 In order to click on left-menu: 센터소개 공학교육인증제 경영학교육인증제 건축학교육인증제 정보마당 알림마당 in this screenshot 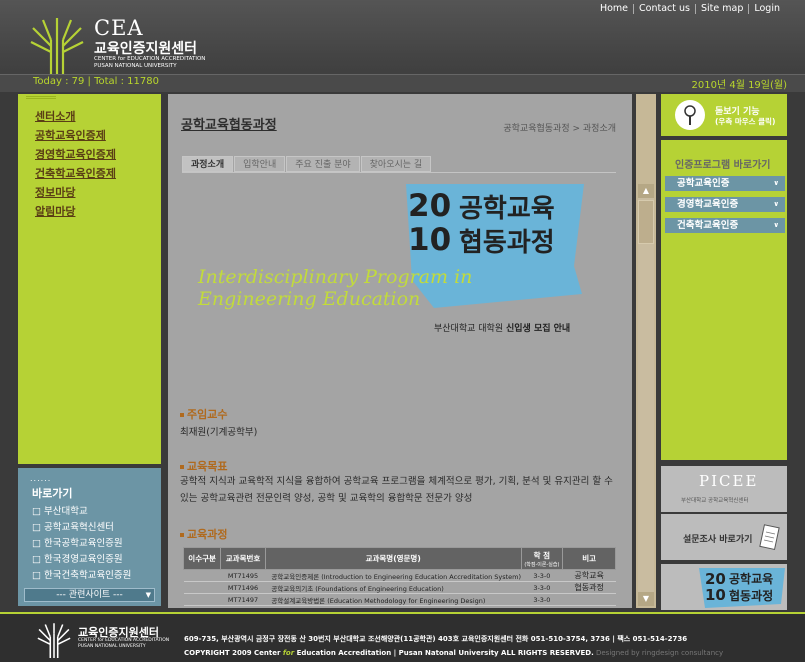, I will do `click(89, 279)`.